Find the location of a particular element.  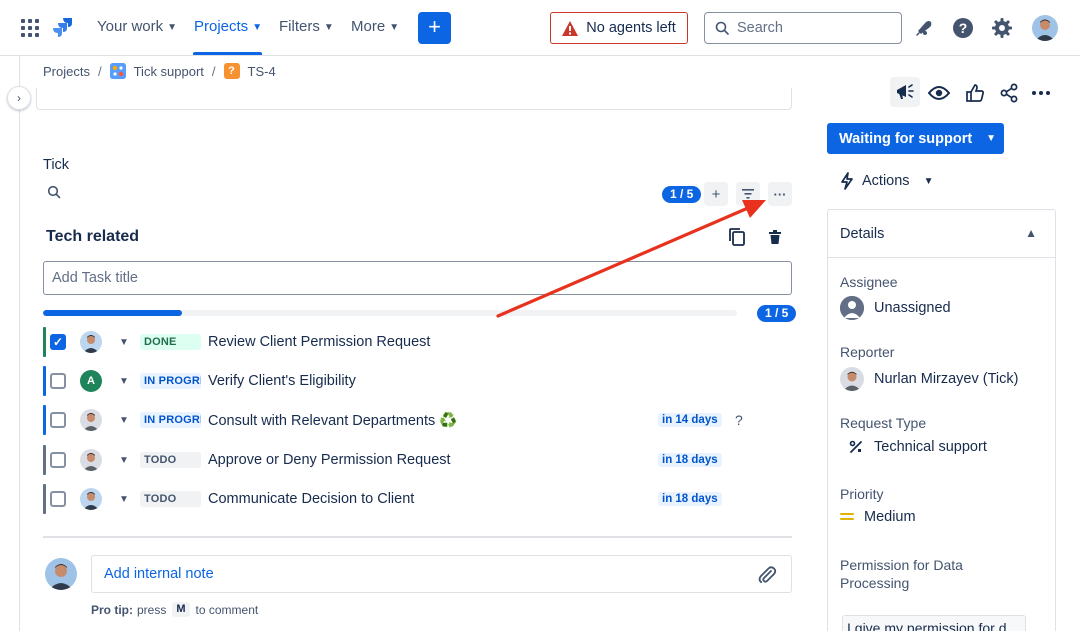

nav-filters-label: Filters is located at coordinates (299, 26).